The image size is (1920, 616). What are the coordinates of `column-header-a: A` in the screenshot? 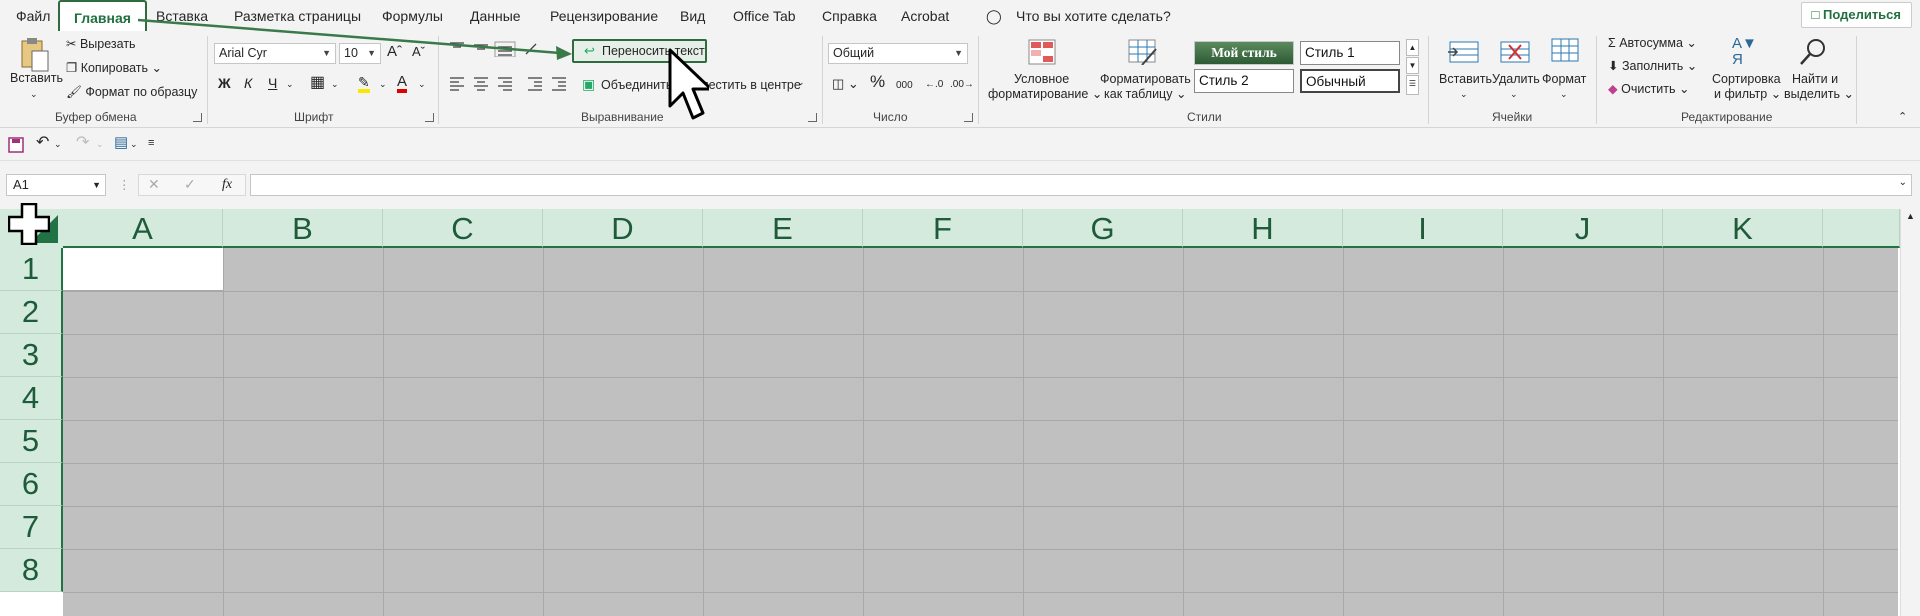 It's located at (143, 228).